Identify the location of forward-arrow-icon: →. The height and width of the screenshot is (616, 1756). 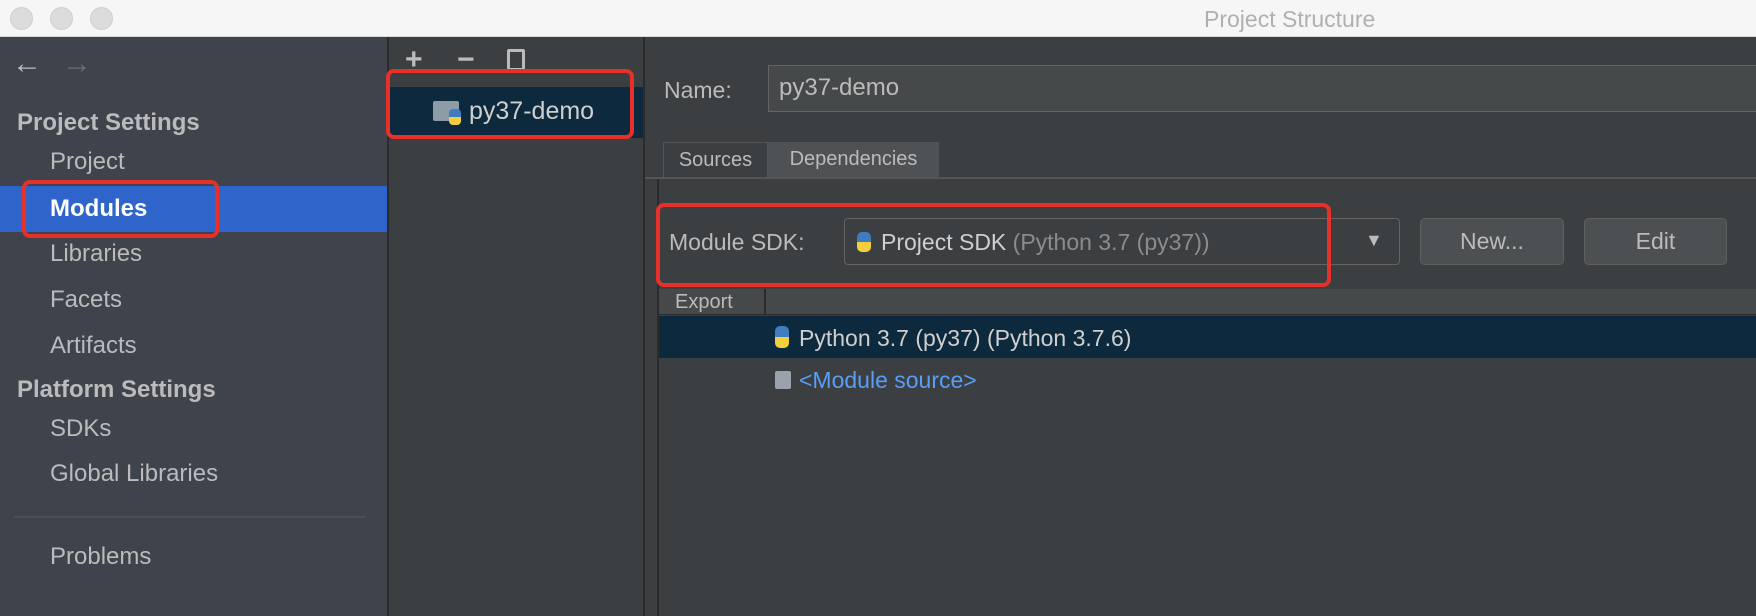
(77, 64).